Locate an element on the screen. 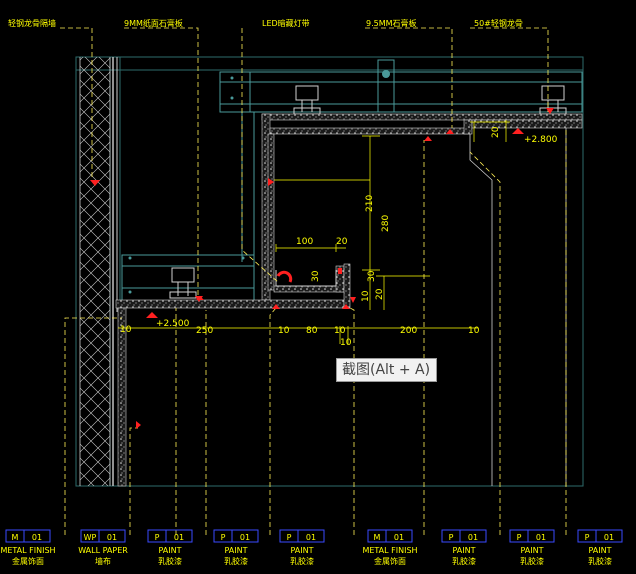 This screenshot has width=636, height=574. suspension-clip-right is located at coordinates (553, 100).